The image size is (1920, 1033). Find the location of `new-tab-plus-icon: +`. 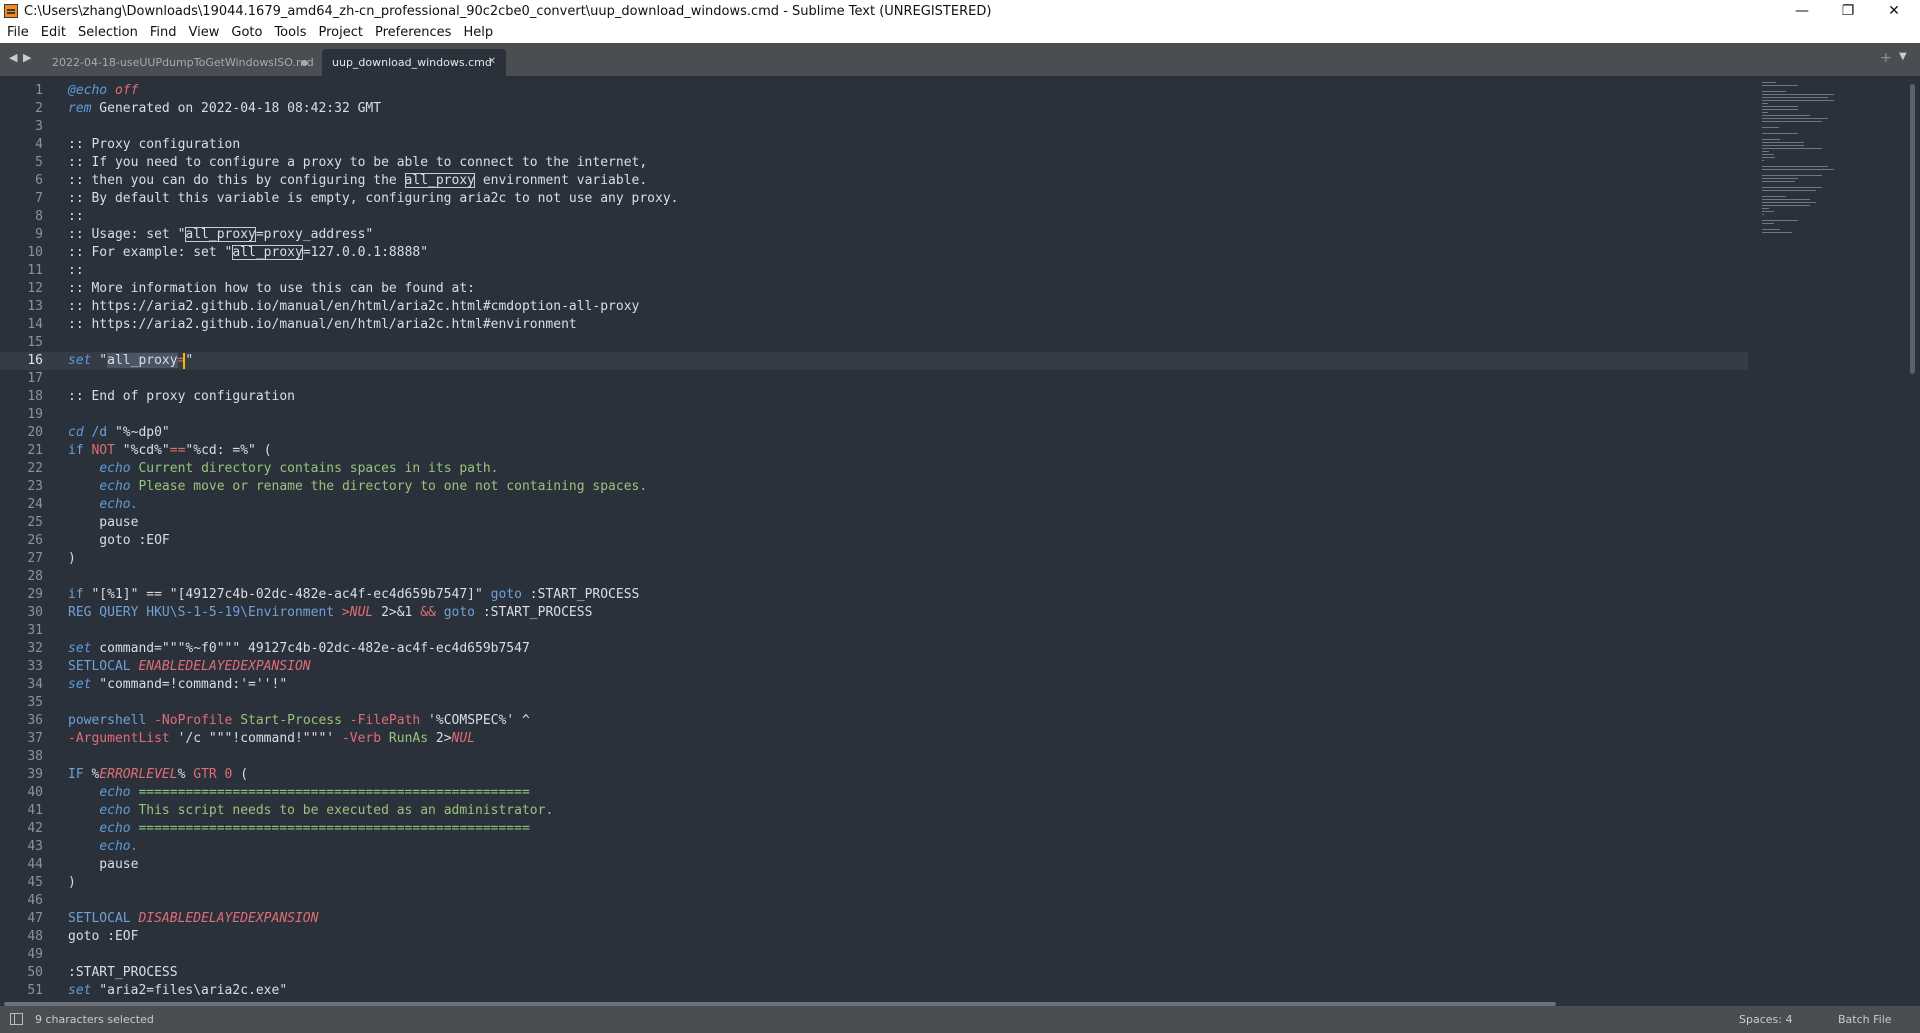

new-tab-plus-icon: + is located at coordinates (1886, 58).